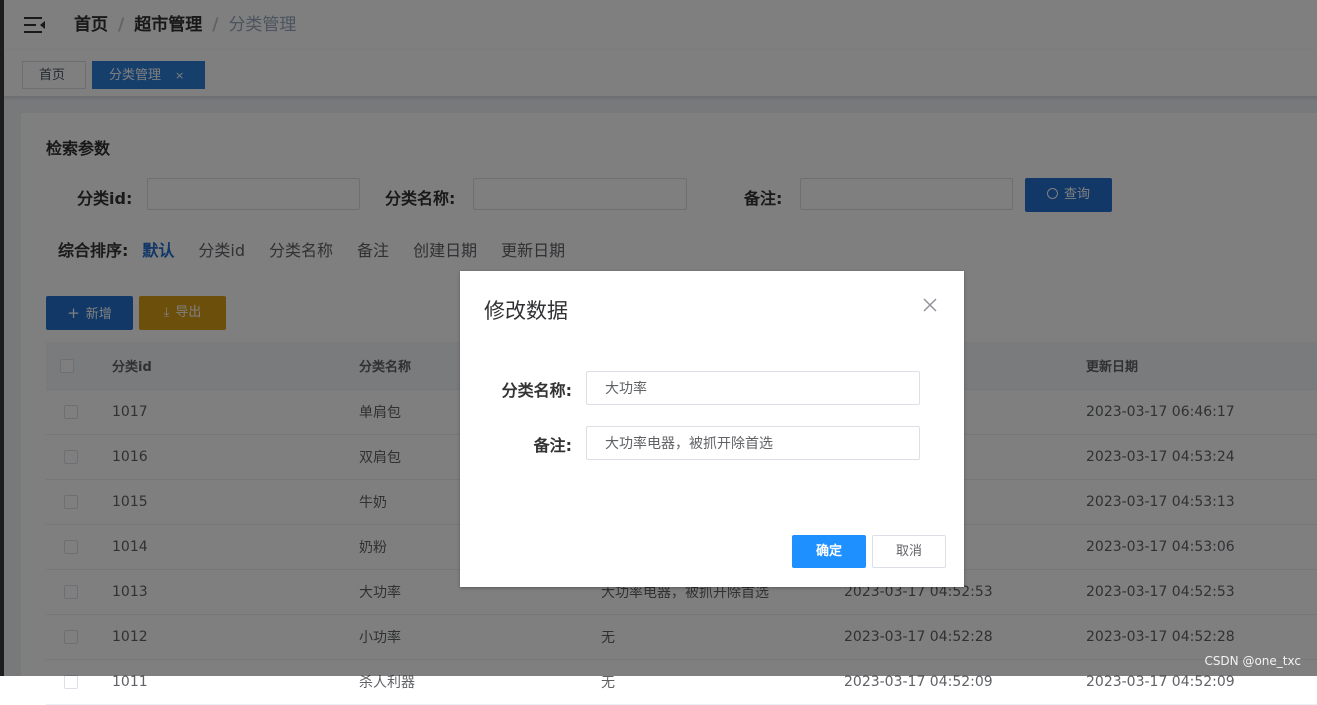 The width and height of the screenshot is (1317, 705). I want to click on confirm-button: 确定, so click(829, 551).